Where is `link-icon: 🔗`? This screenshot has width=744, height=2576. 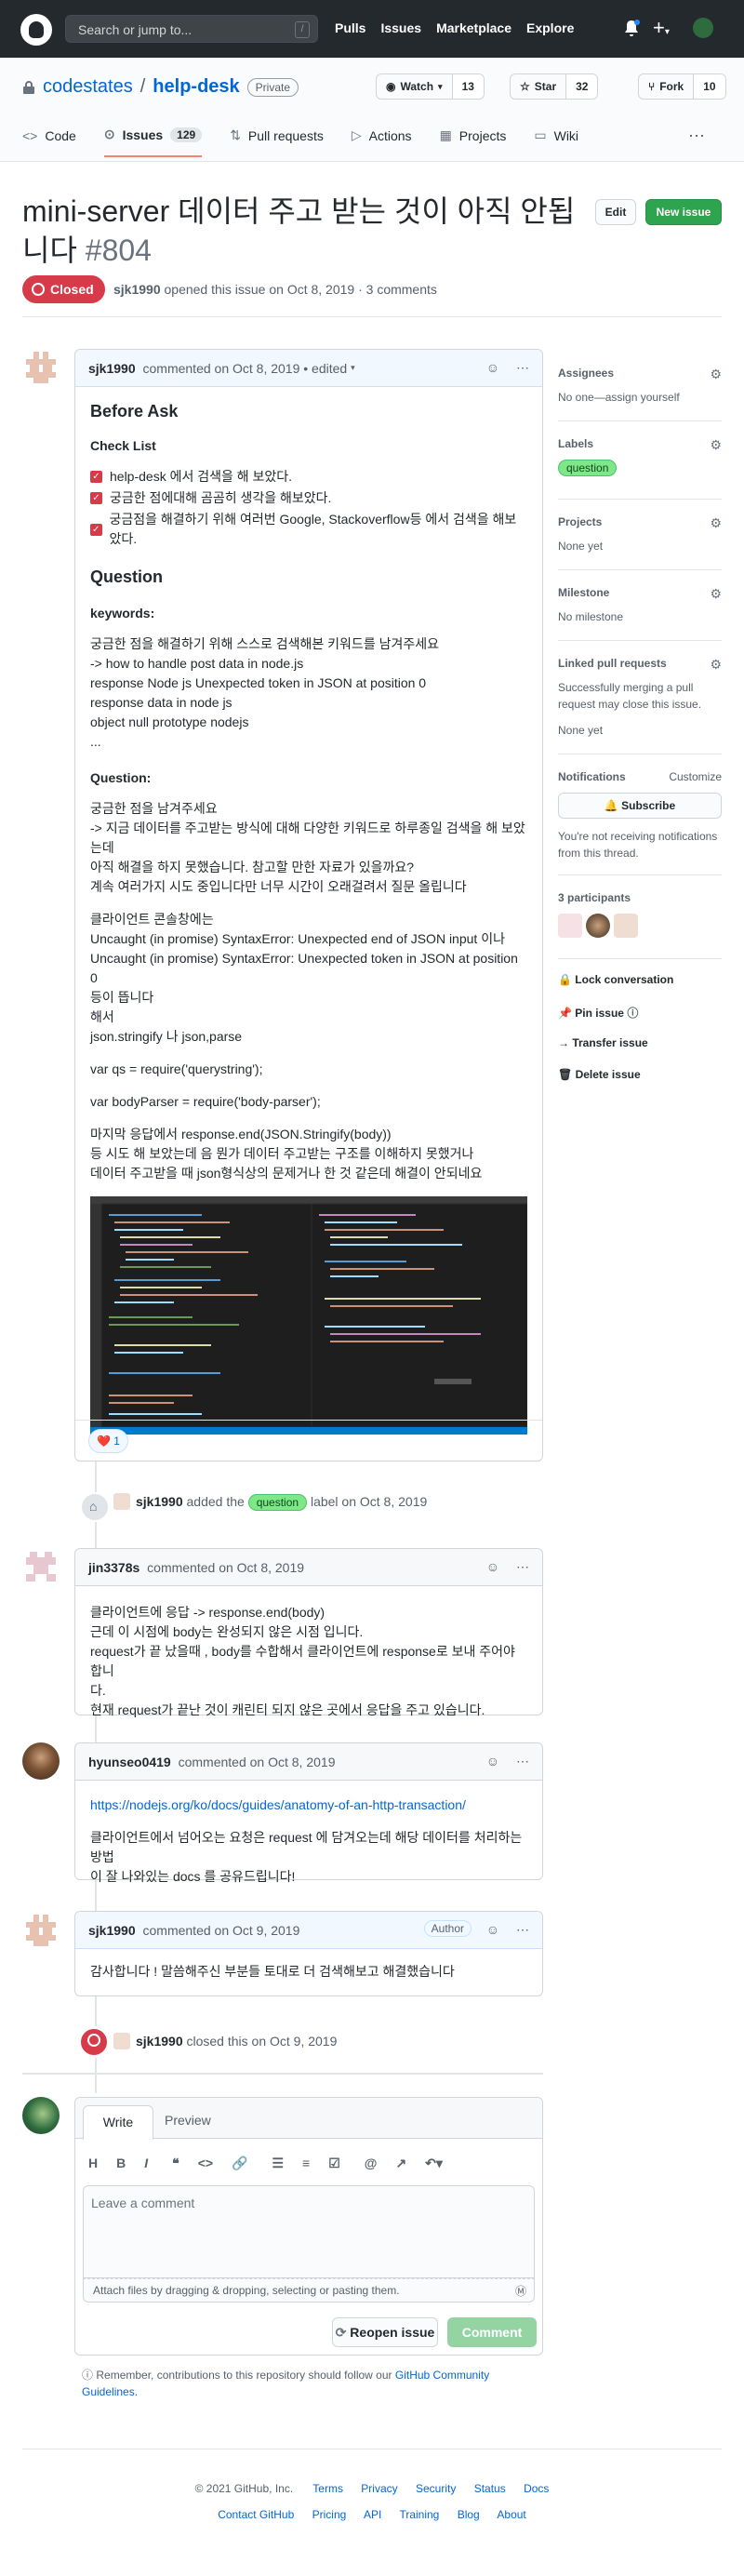 link-icon: 🔗 is located at coordinates (239, 2163).